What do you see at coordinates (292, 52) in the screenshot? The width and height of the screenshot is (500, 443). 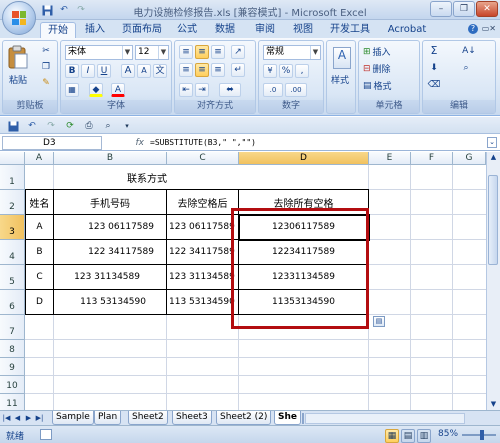 I see `number-format-select: 常规 ▼` at bounding box center [292, 52].